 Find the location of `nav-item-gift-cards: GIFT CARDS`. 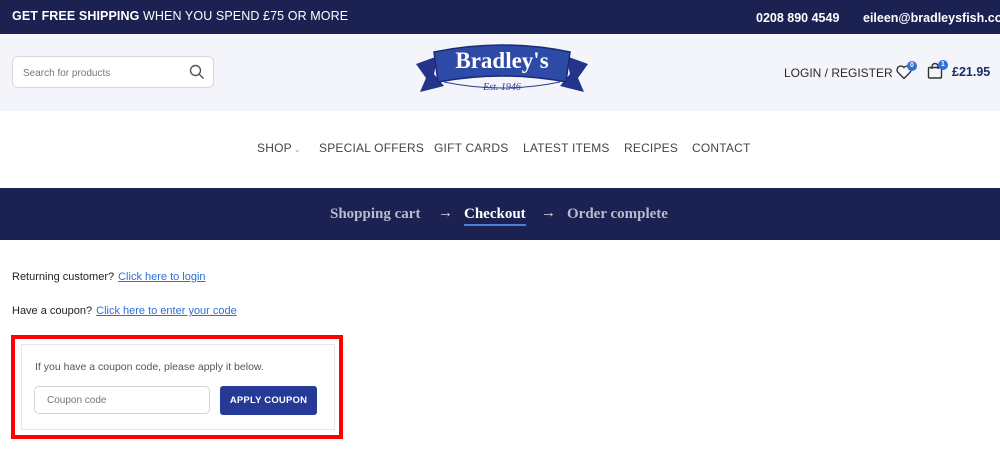

nav-item-gift-cards: GIFT CARDS is located at coordinates (471, 148).